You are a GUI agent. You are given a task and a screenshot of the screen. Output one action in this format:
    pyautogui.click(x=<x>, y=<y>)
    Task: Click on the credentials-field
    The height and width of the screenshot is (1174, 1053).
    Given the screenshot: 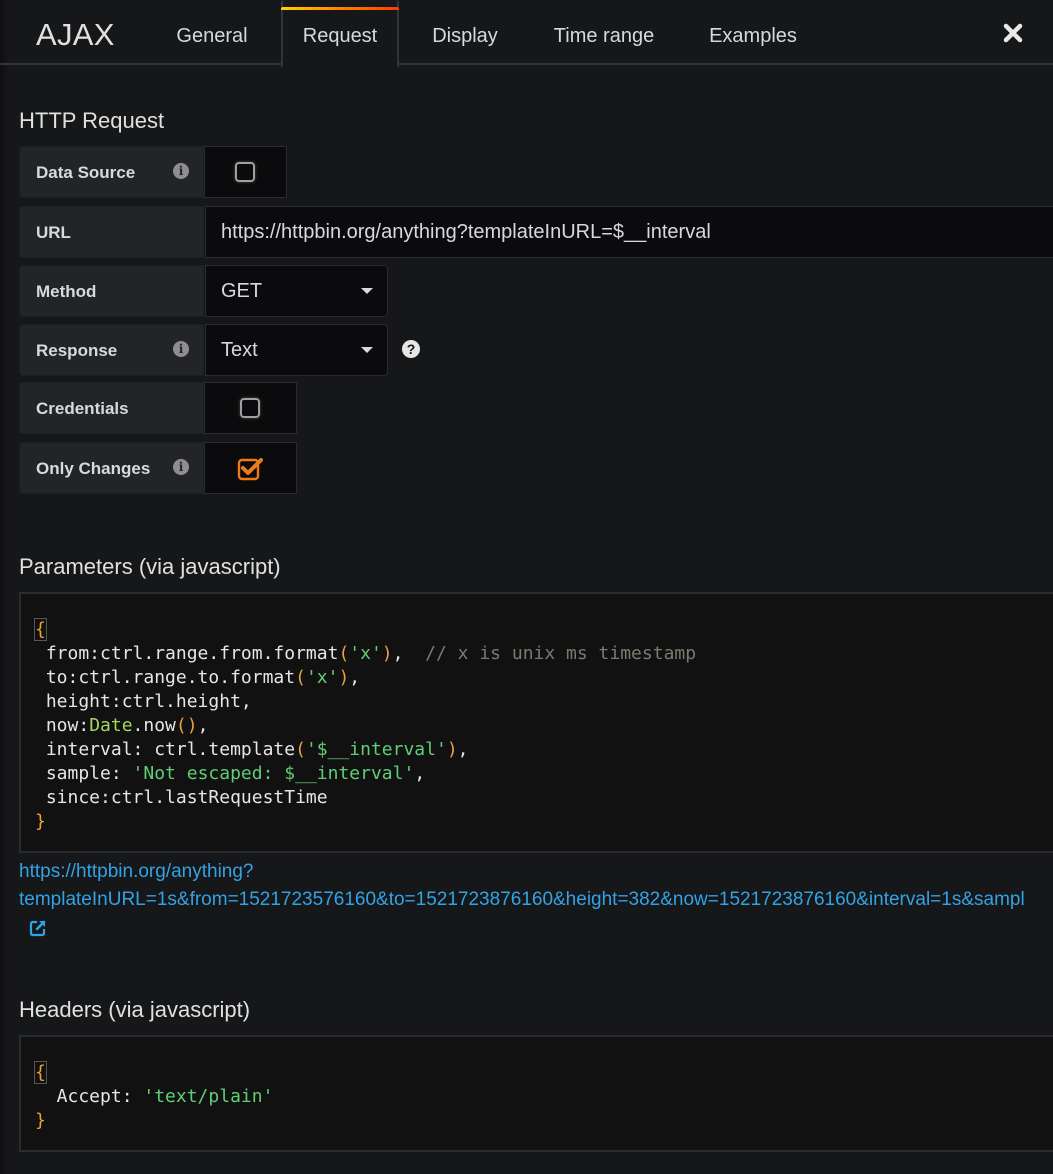 What is the action you would take?
    pyautogui.click(x=250, y=408)
    